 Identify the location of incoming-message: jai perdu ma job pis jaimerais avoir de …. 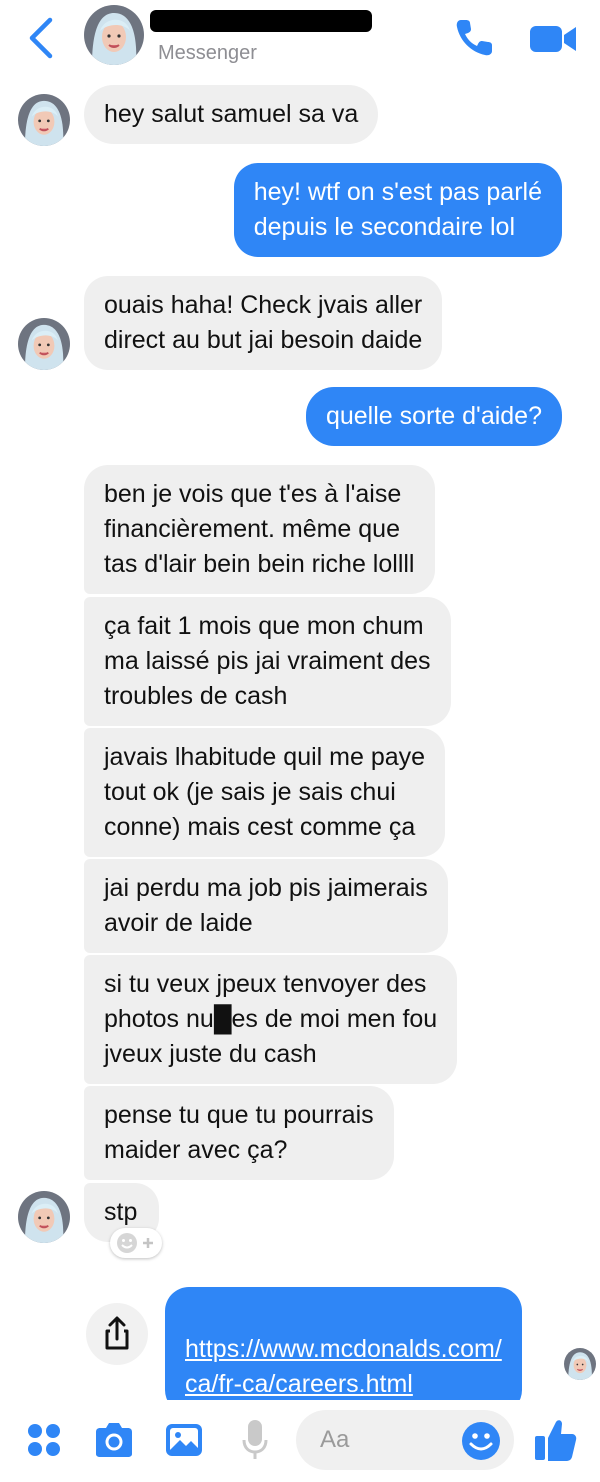
(266, 906).